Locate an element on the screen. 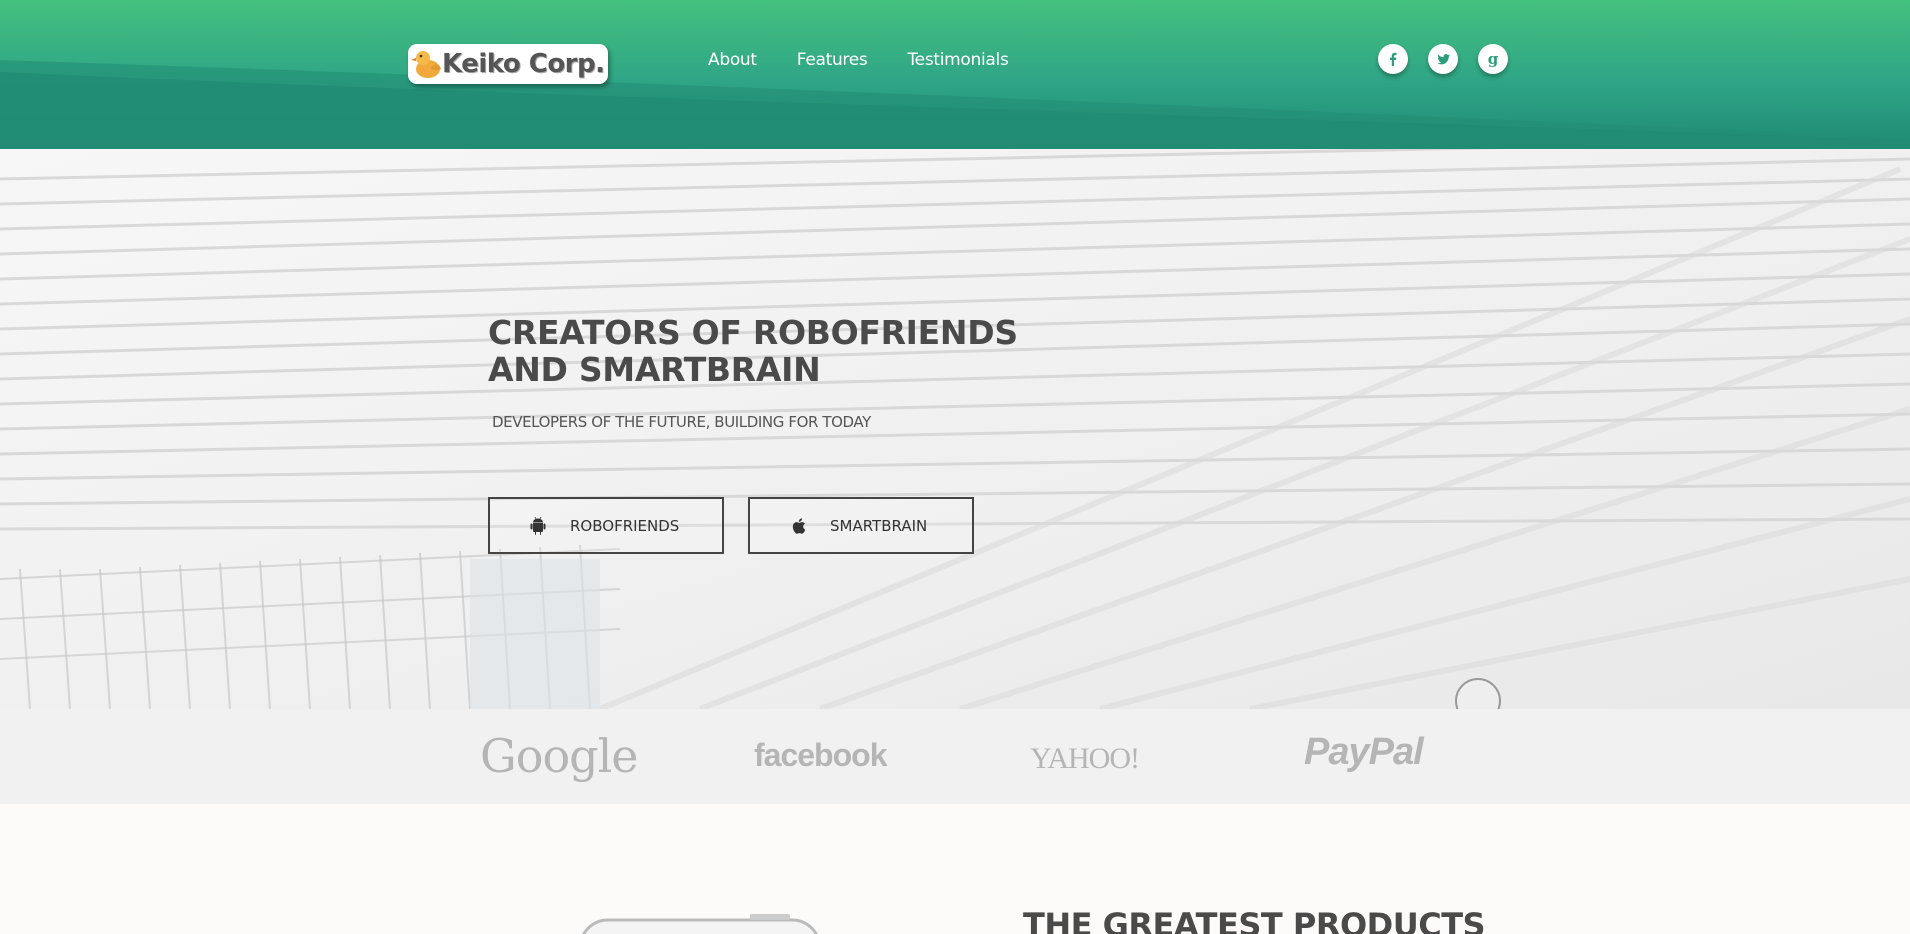 The image size is (1910, 934). nav-link-testimonials: Testimonials is located at coordinates (957, 60).